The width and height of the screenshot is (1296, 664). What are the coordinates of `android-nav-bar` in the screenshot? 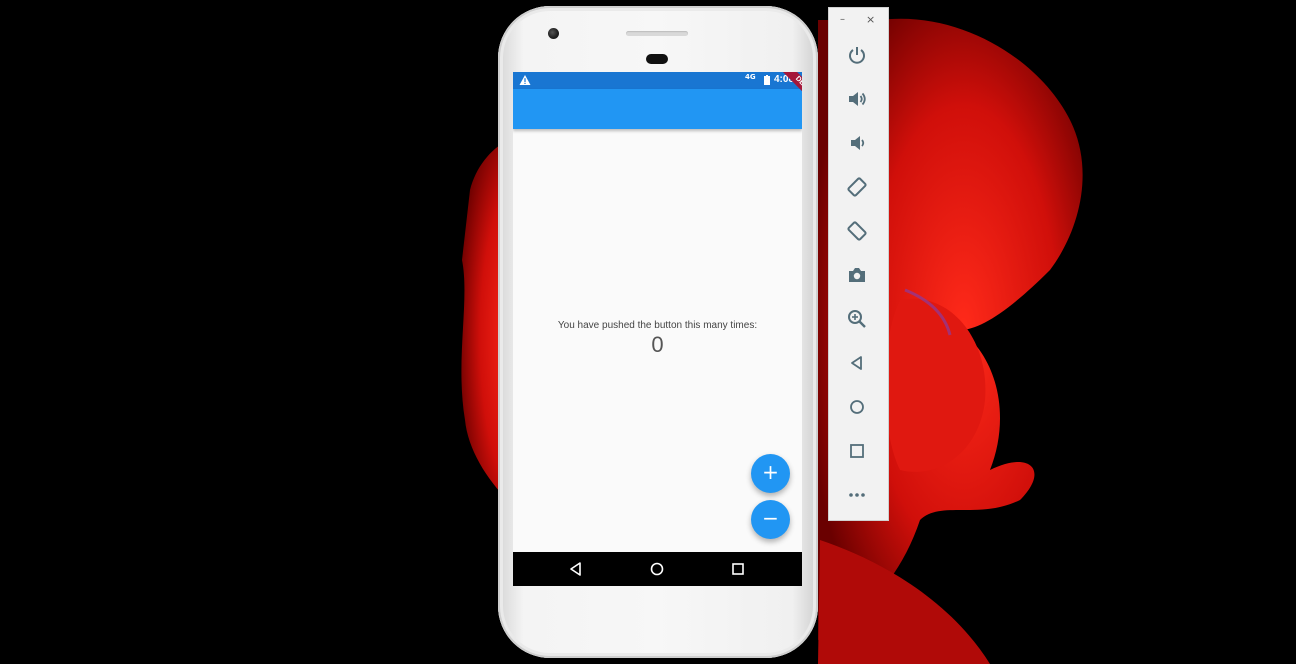 It's located at (657, 569).